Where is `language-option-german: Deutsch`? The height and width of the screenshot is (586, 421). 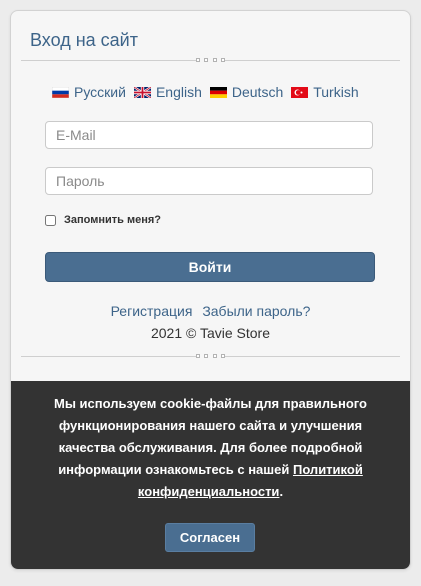
language-option-german: Deutsch is located at coordinates (246, 92).